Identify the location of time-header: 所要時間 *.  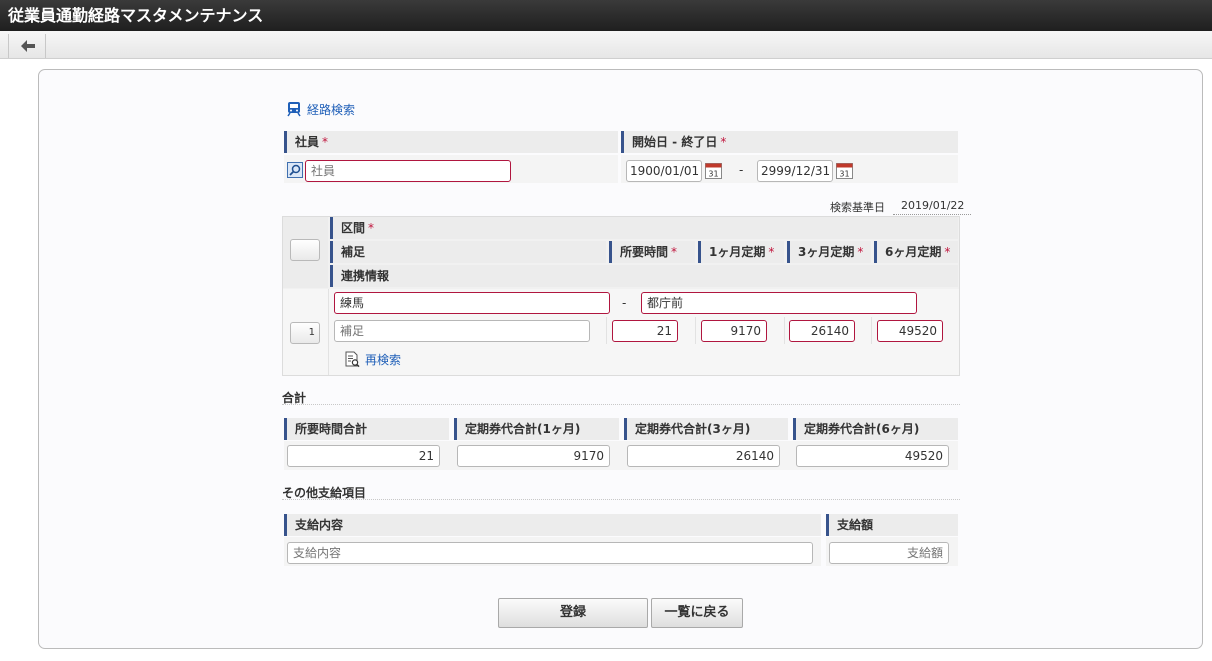
(652, 252).